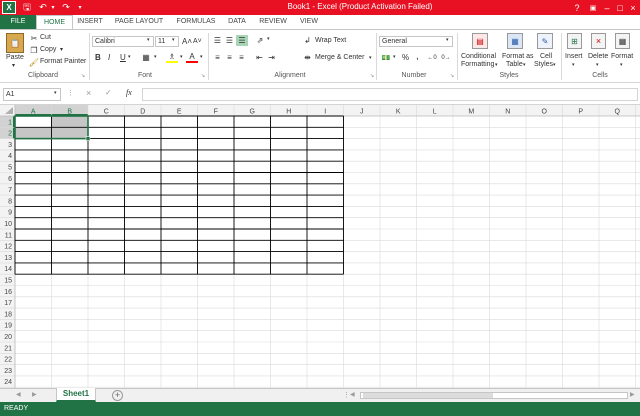  I want to click on row-header: 15, so click(8, 281).